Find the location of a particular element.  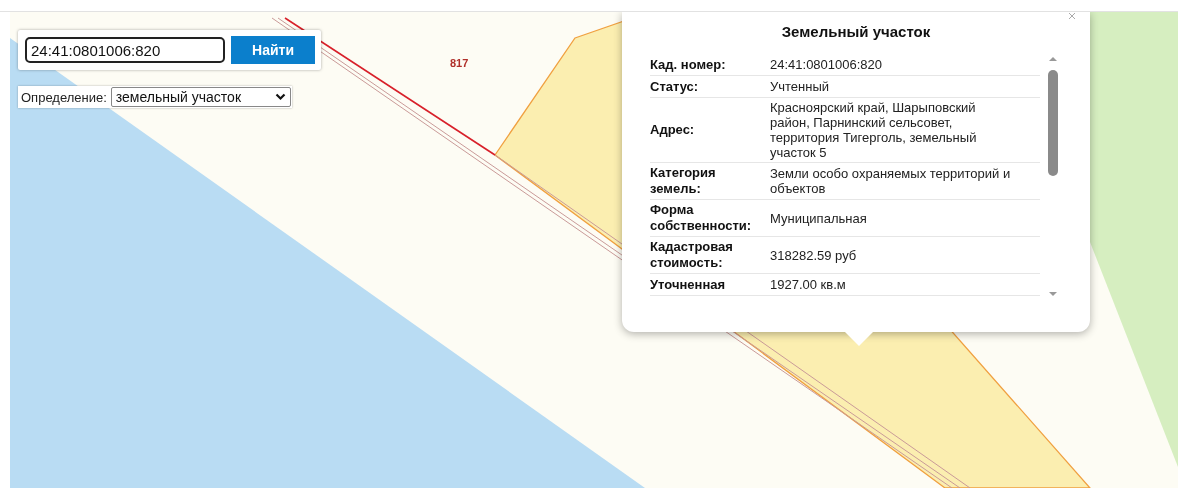

search-field: 24:41:0801006:820 is located at coordinates (125, 50).